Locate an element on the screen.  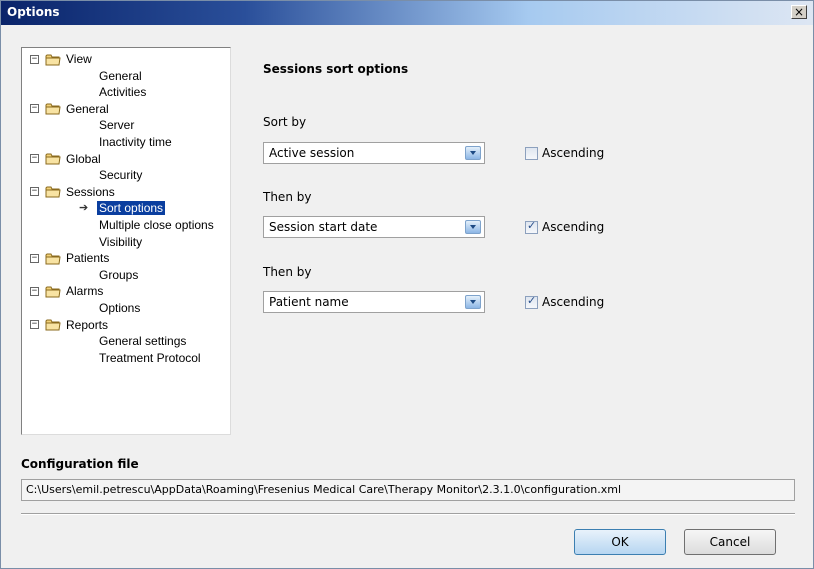
checkbox-box is located at coordinates (531, 153).